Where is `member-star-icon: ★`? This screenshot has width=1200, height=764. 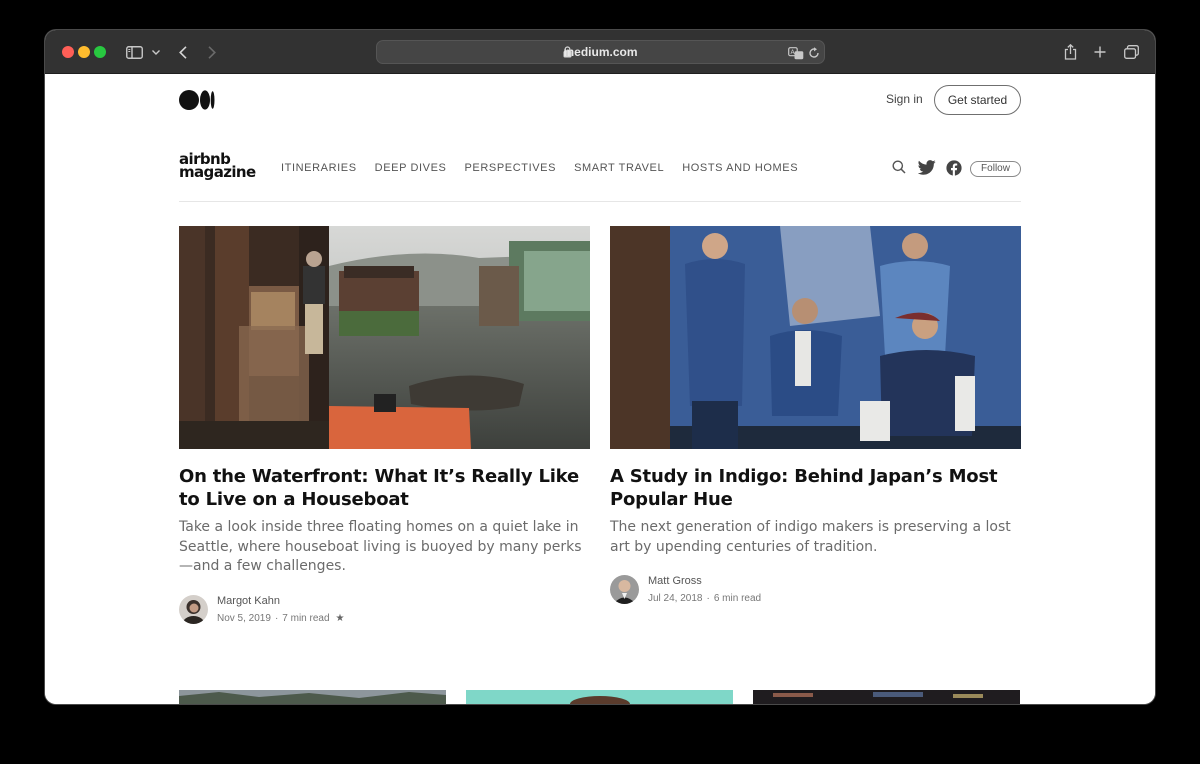 member-star-icon: ★ is located at coordinates (340, 618).